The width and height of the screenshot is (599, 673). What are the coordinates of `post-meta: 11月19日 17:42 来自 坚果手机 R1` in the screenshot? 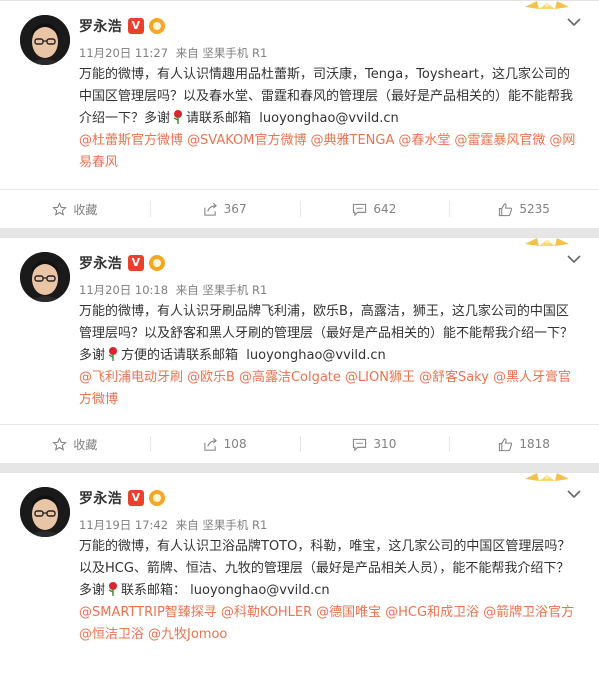 It's located at (175, 525).